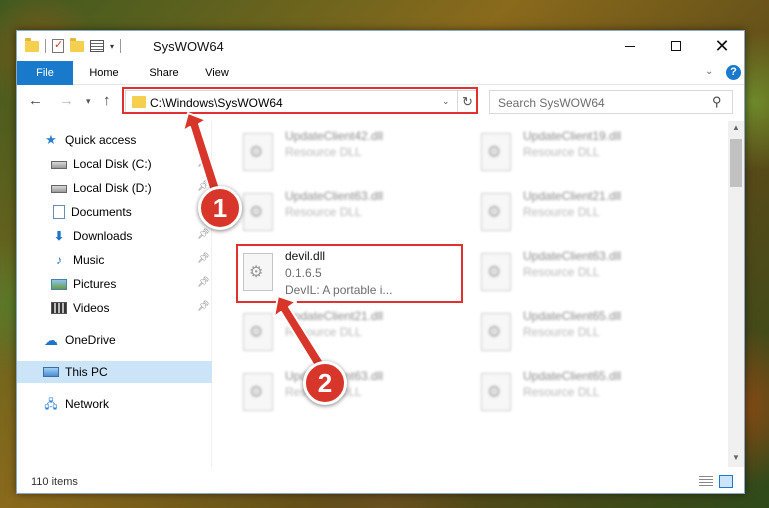 This screenshot has height=508, width=769. What do you see at coordinates (551, 103) in the screenshot?
I see `search-placeholder: Search SysWOW64` at bounding box center [551, 103].